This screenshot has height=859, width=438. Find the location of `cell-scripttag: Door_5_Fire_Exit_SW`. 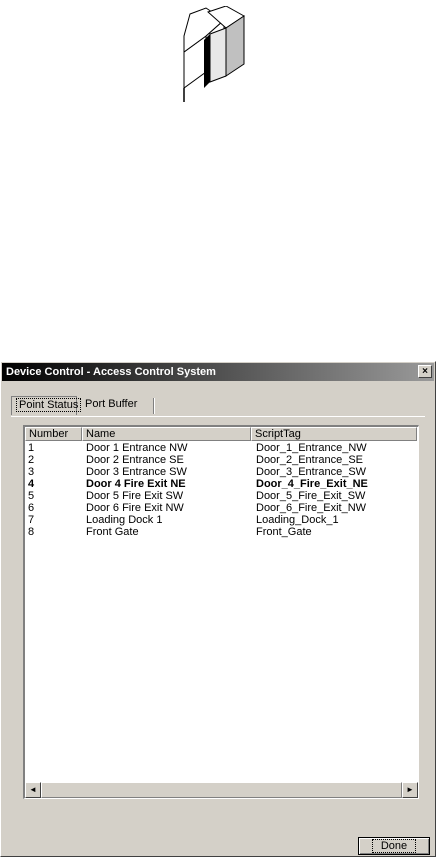

cell-scripttag: Door_5_Fire_Exit_SW is located at coordinates (311, 496).